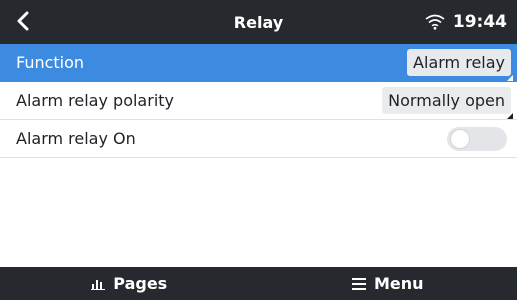 The height and width of the screenshot is (300, 517). Describe the element at coordinates (258, 63) in the screenshot. I see `function-row: Function Alarm relay` at that location.